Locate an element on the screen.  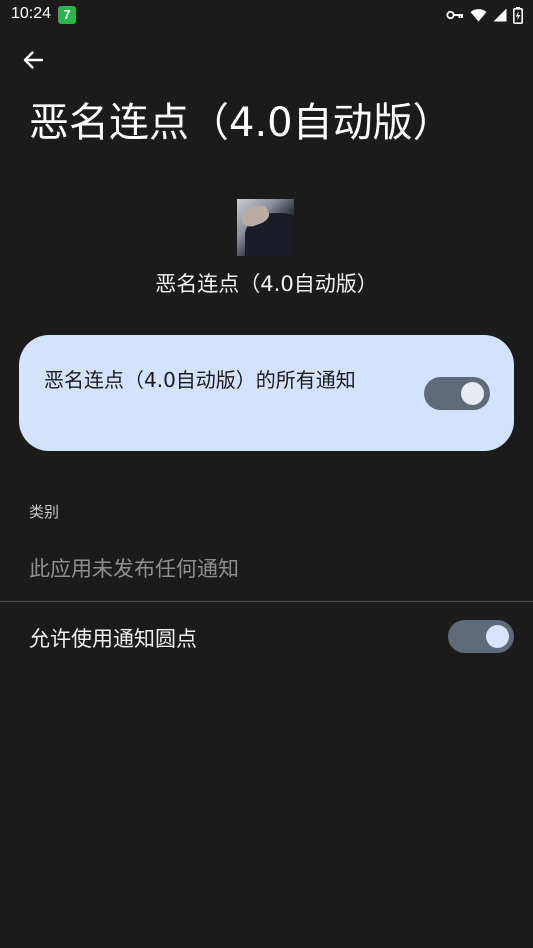
notification-app-icon: 7 is located at coordinates (67, 15).